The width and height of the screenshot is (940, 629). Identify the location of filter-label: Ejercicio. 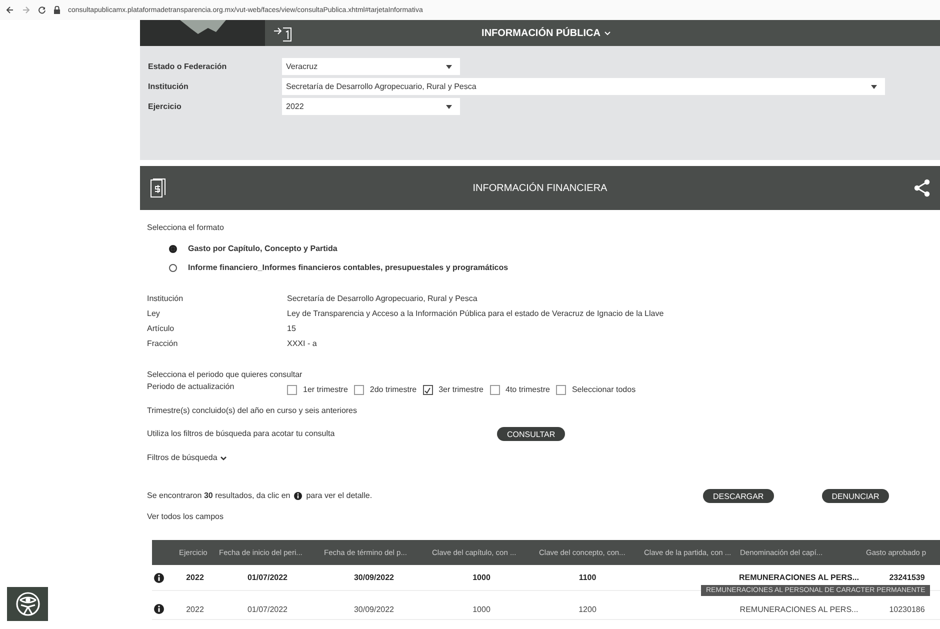
(165, 106).